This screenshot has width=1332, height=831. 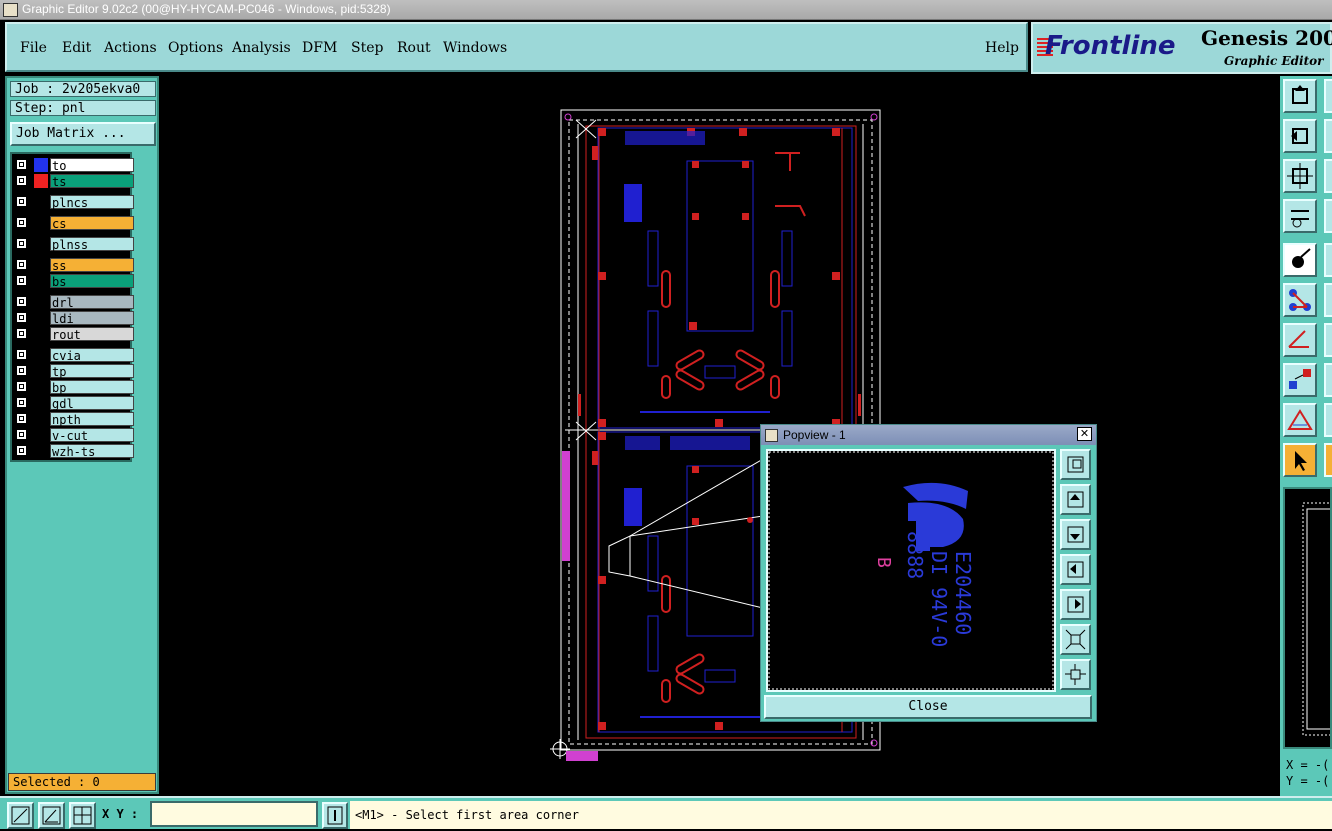 I want to click on layer-row-plncs: plncs, so click(x=75, y=202).